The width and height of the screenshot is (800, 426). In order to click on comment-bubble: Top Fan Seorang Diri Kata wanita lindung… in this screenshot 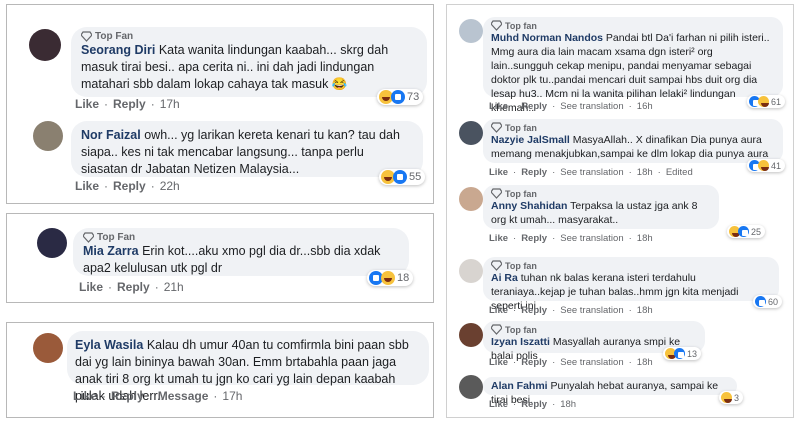, I will do `click(249, 62)`.